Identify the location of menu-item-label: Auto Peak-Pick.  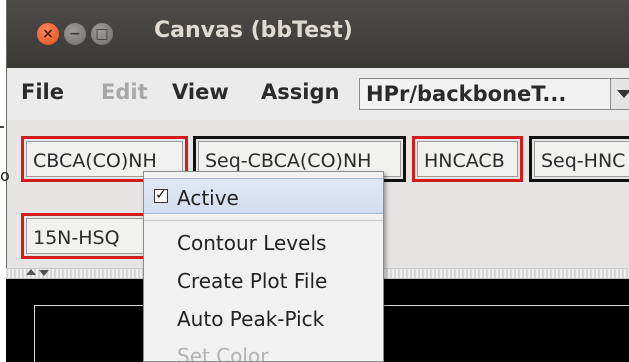
(251, 319).